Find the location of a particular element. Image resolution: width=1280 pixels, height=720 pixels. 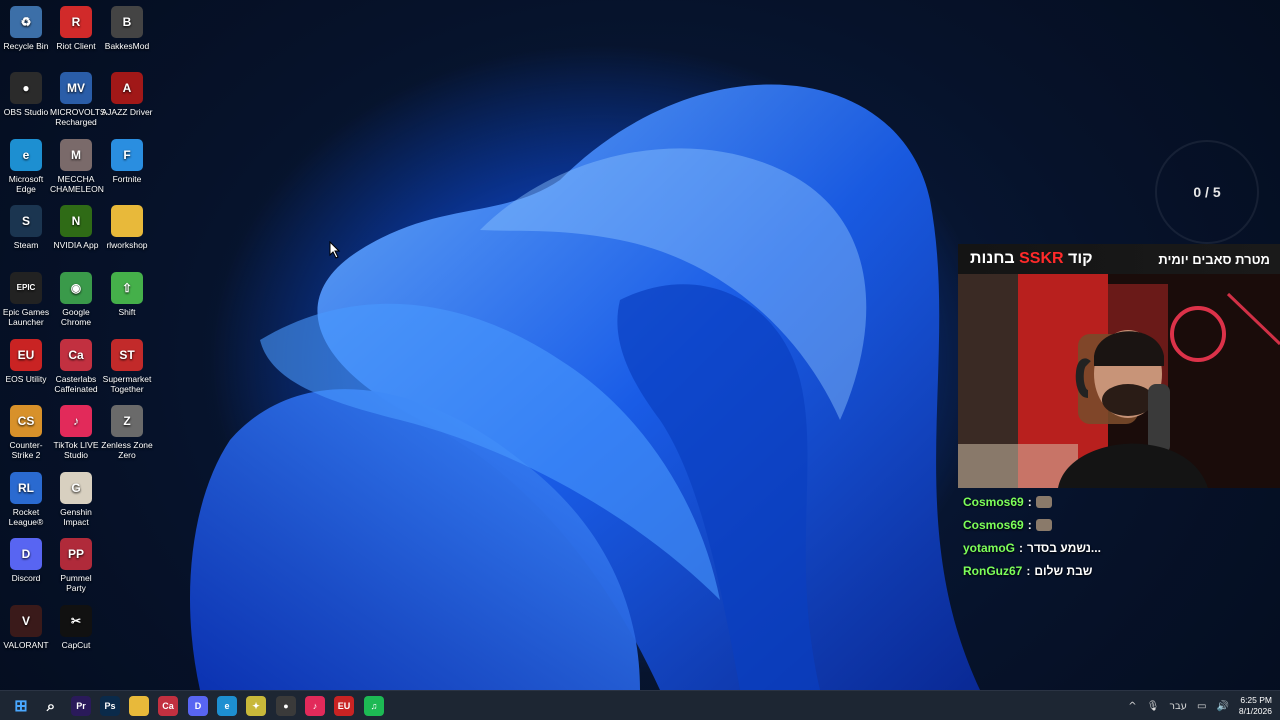

desktop-icon-shift: ⇧ Shift is located at coordinates (127, 294).